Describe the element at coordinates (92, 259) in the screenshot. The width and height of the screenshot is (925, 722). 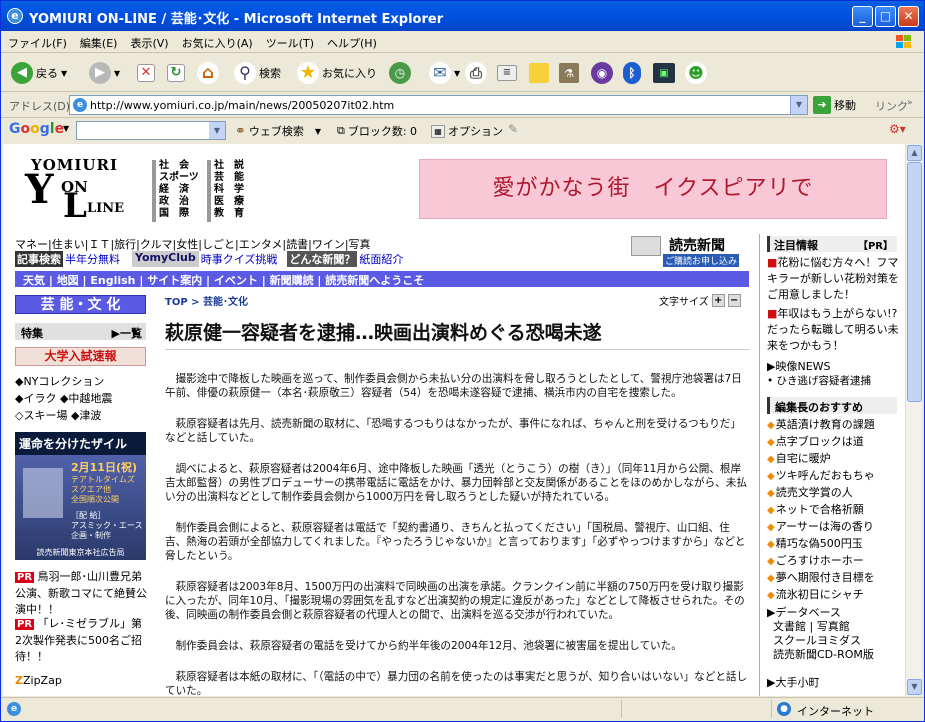
I see `half-free-link: 半年分無料` at that location.